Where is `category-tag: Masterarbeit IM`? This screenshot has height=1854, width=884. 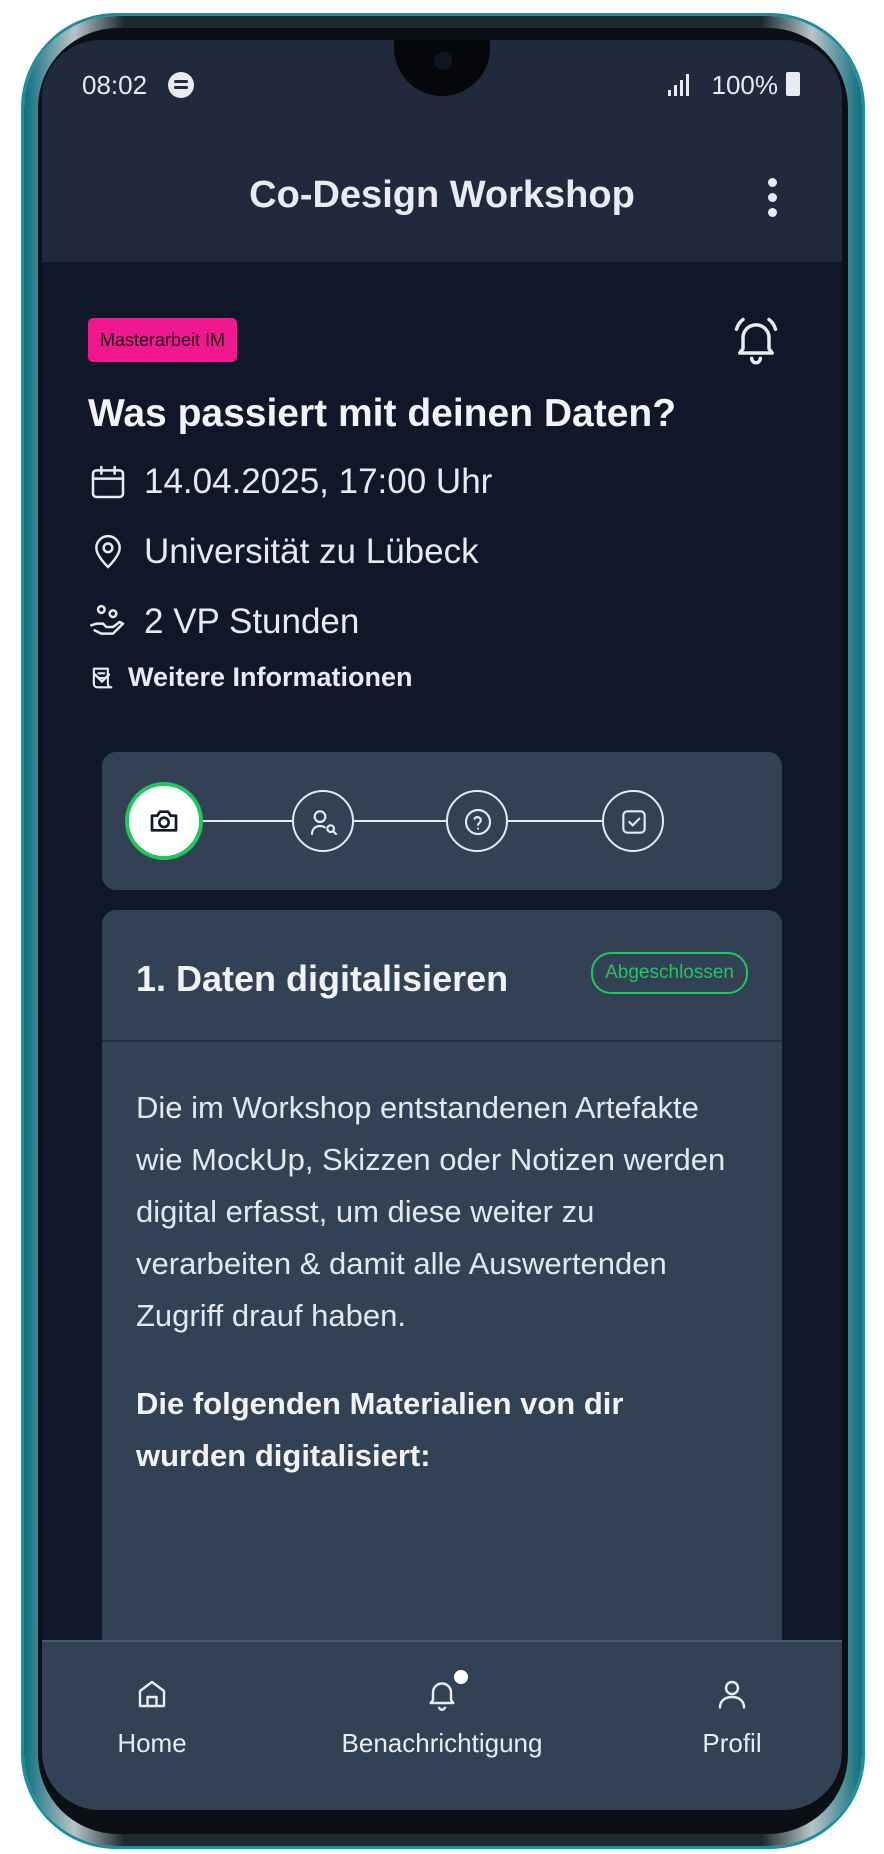
category-tag: Masterarbeit IM is located at coordinates (163, 340).